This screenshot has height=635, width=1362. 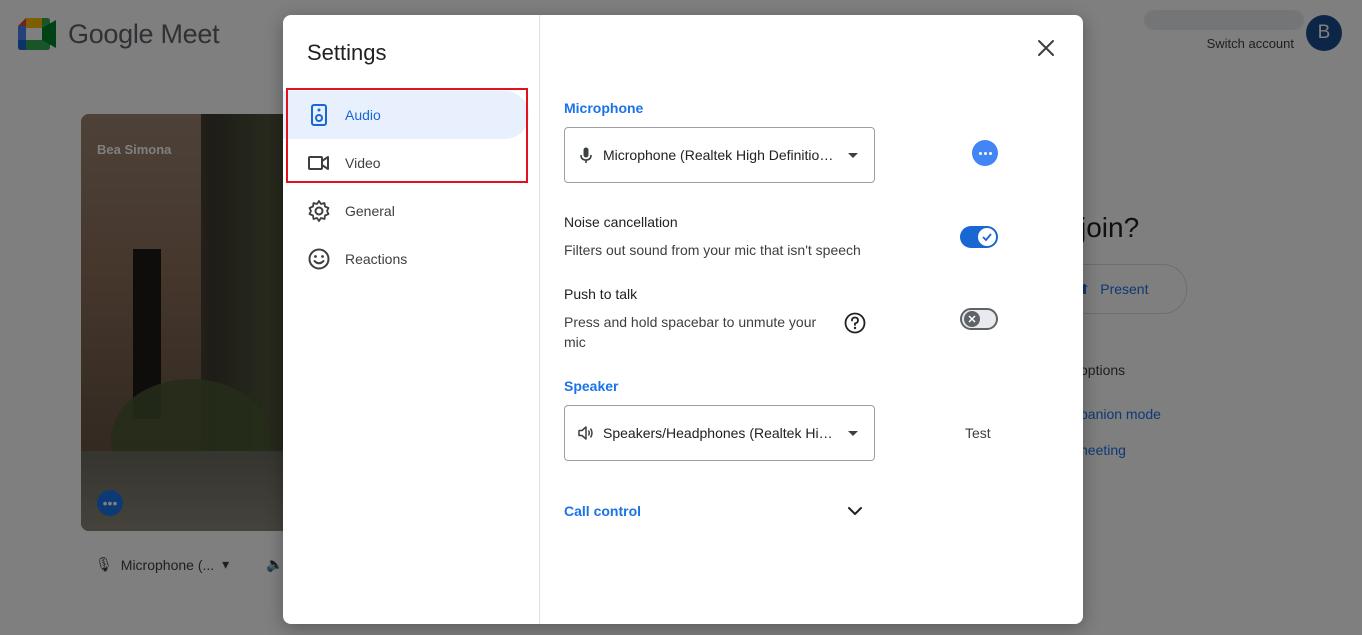 I want to click on nav-item-reactions: Reactions, so click(x=406, y=259).